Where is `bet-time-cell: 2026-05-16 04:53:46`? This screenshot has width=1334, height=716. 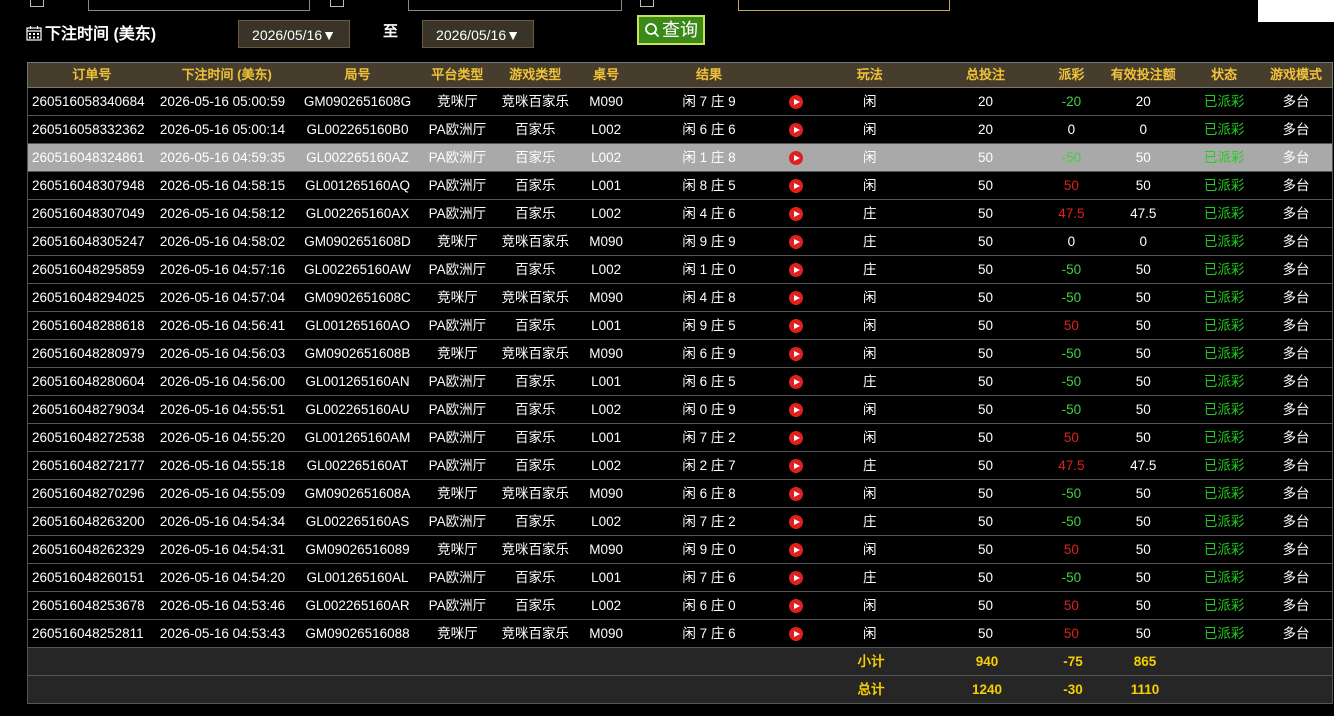
bet-time-cell: 2026-05-16 04:53:46 is located at coordinates (222, 605).